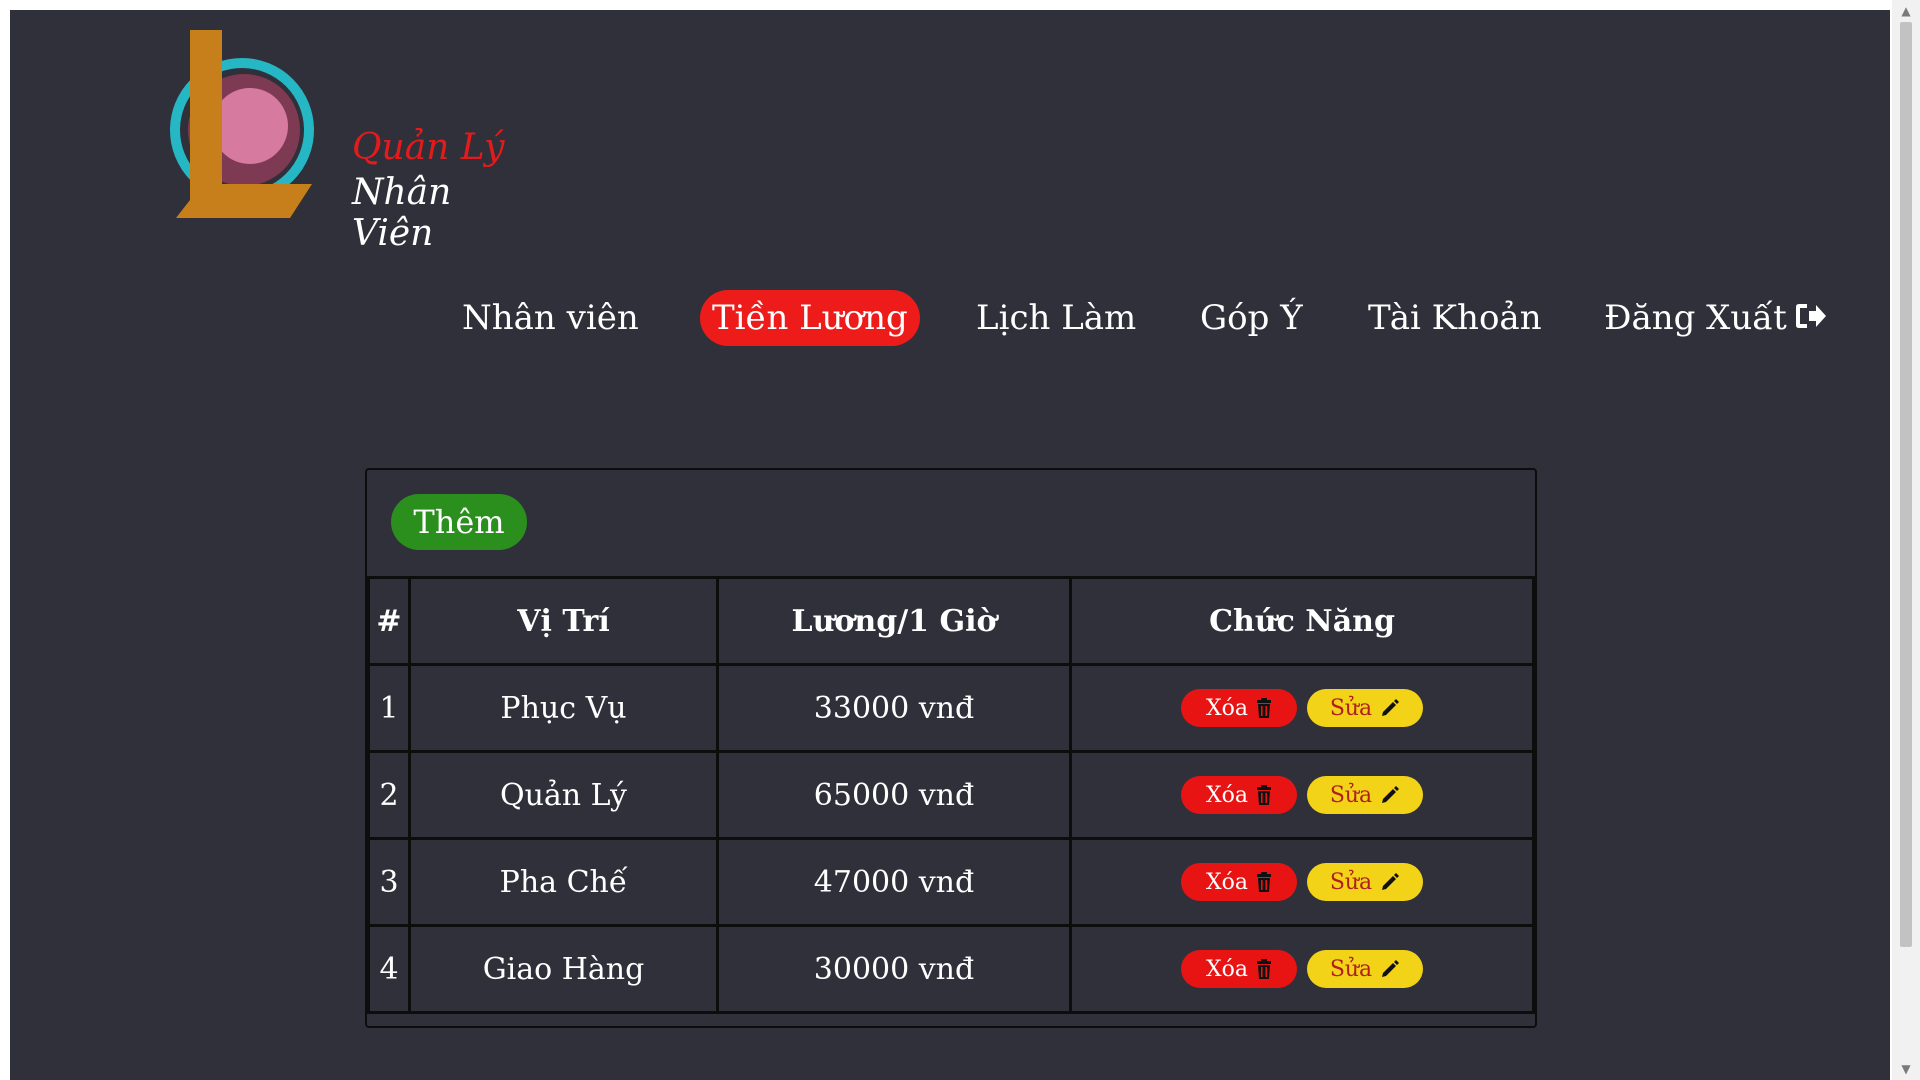 This screenshot has width=1920, height=1080. I want to click on add-button: Thêm, so click(459, 522).